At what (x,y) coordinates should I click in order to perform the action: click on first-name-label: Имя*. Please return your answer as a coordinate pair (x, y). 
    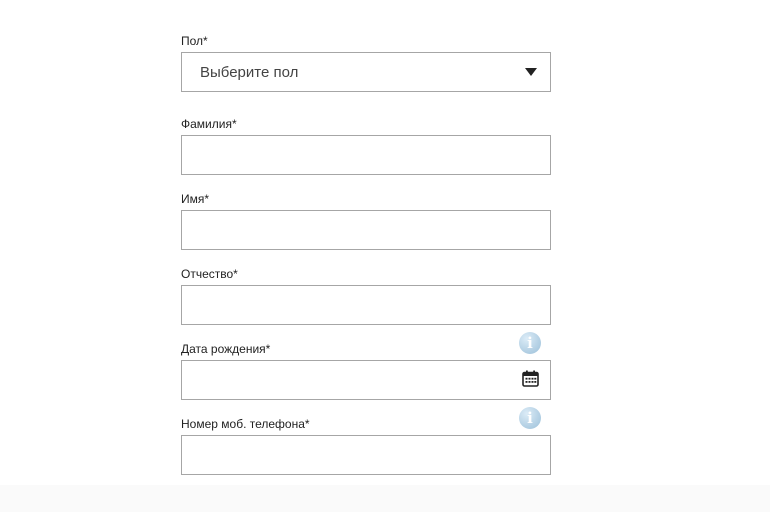
    Looking at the image, I should click on (195, 199).